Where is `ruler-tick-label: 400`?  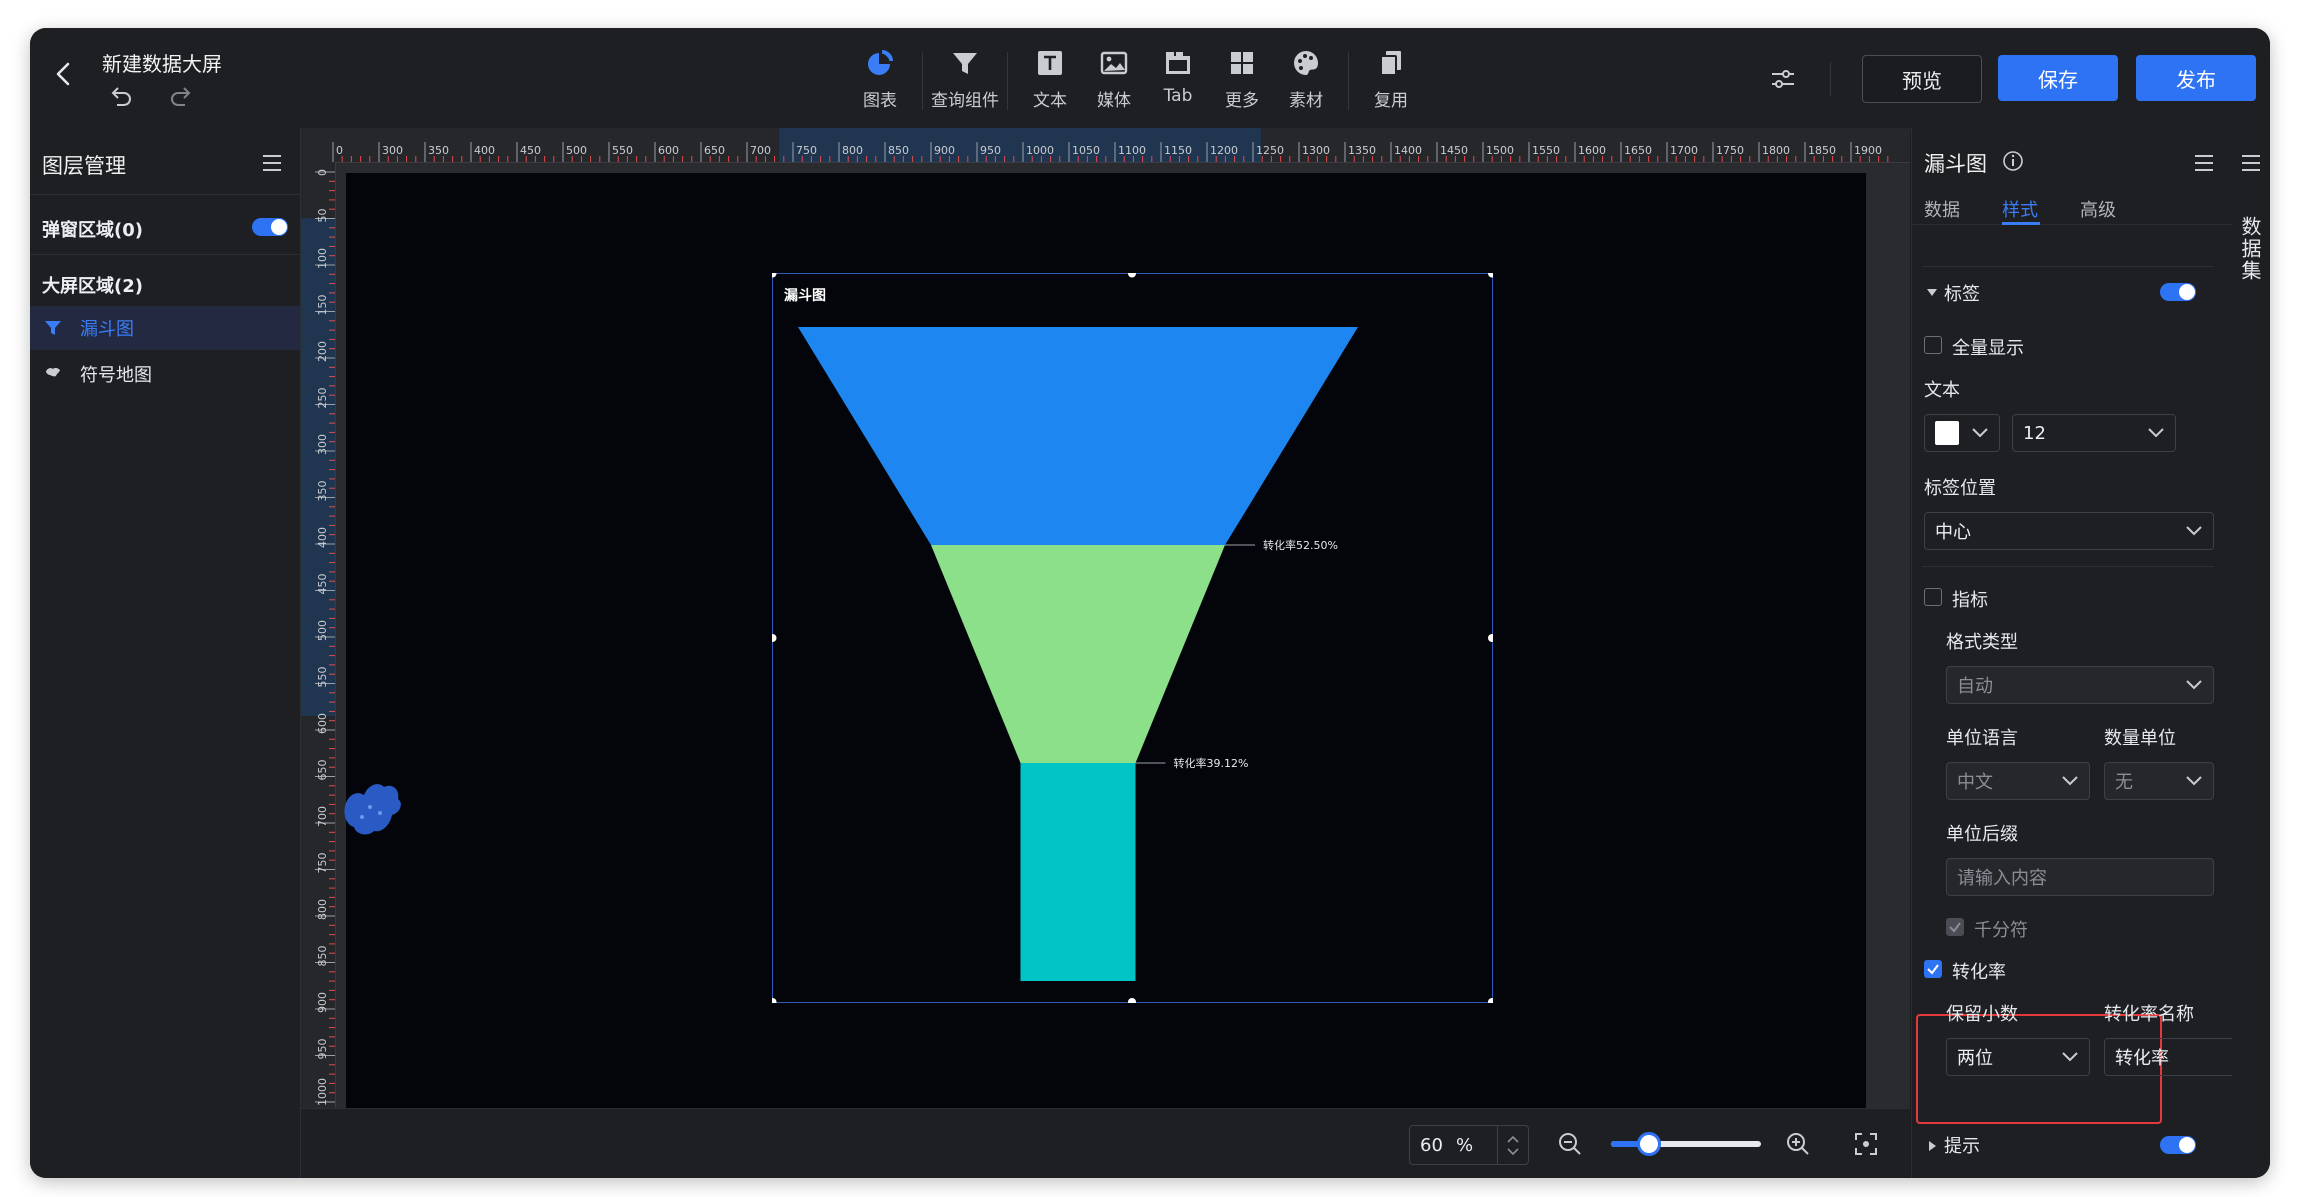 ruler-tick-label: 400 is located at coordinates (322, 537).